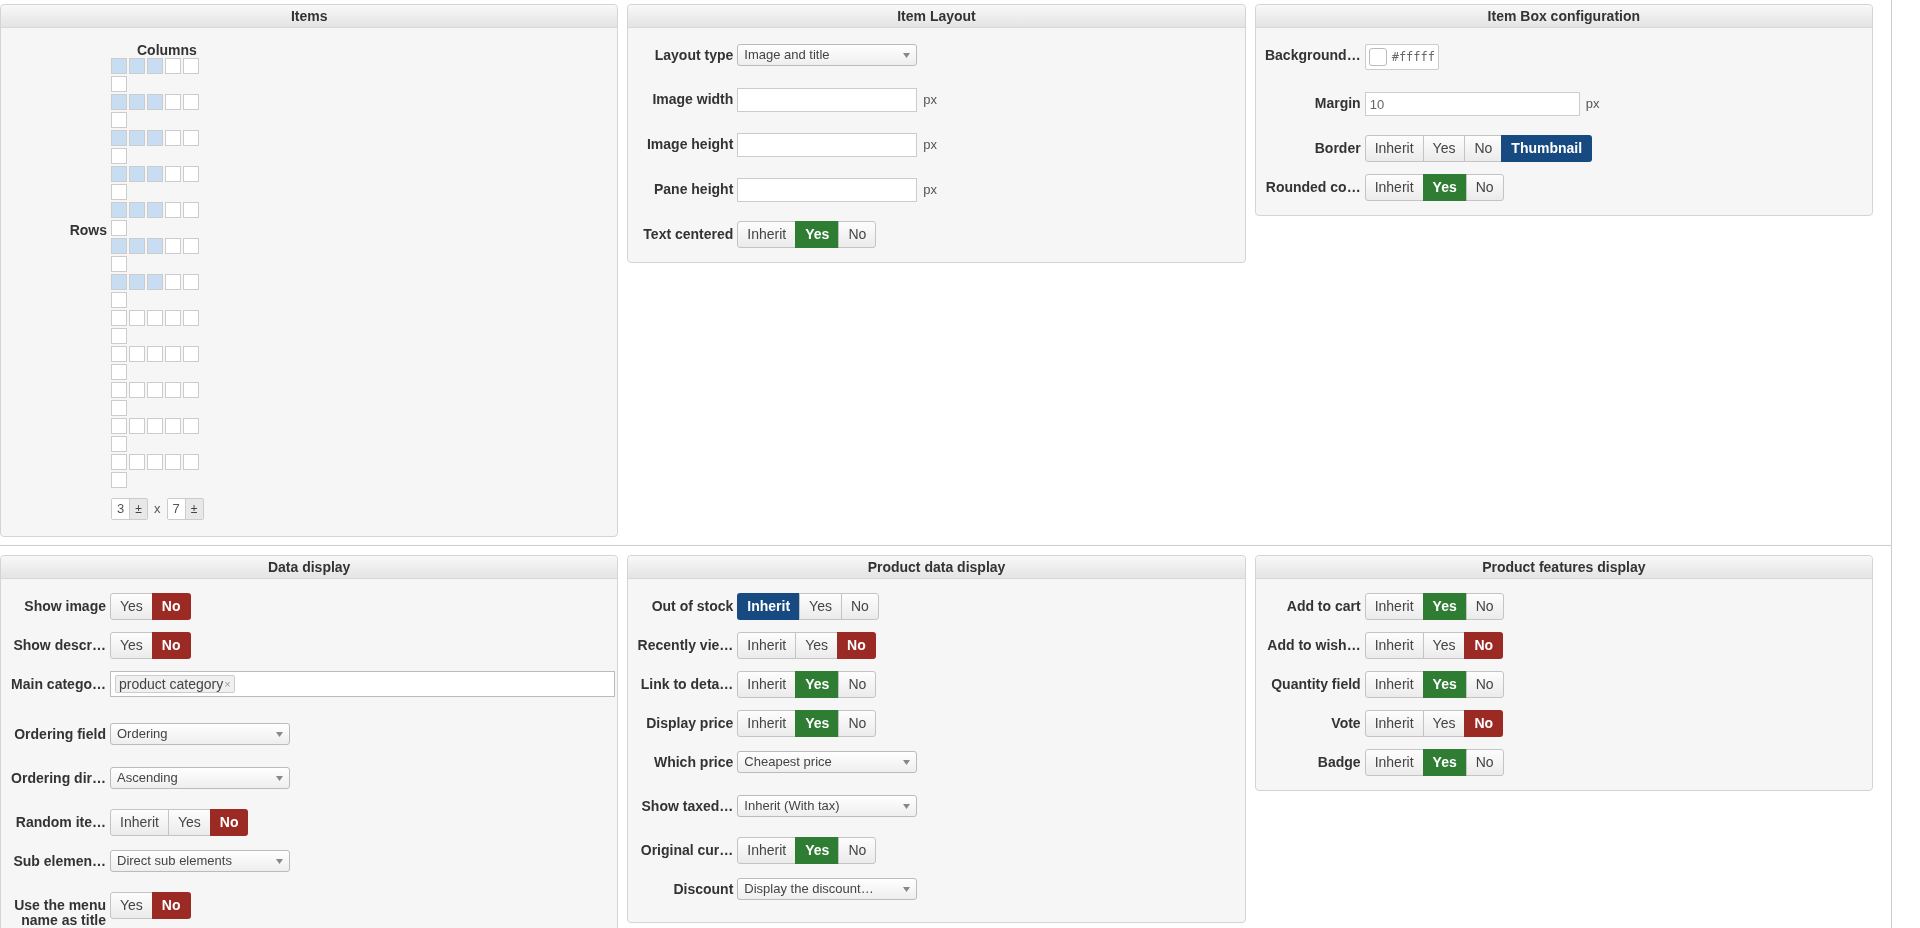 The height and width of the screenshot is (928, 1920). Describe the element at coordinates (200, 734) in the screenshot. I see `dropdown: Ordering` at that location.